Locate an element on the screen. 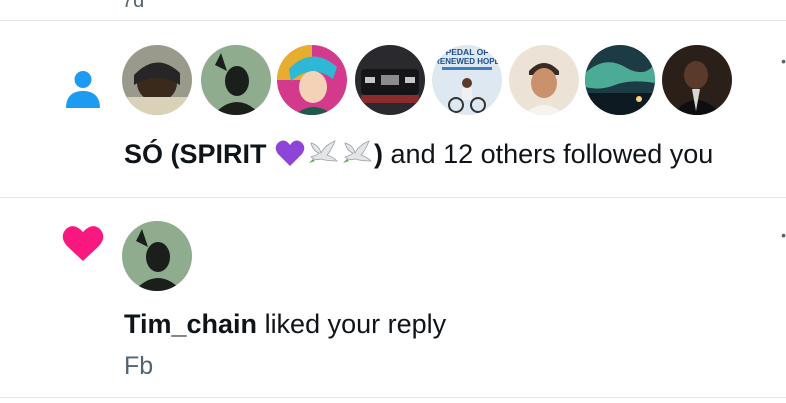 This screenshot has width=786, height=403. heart-icon is located at coordinates (83, 243).